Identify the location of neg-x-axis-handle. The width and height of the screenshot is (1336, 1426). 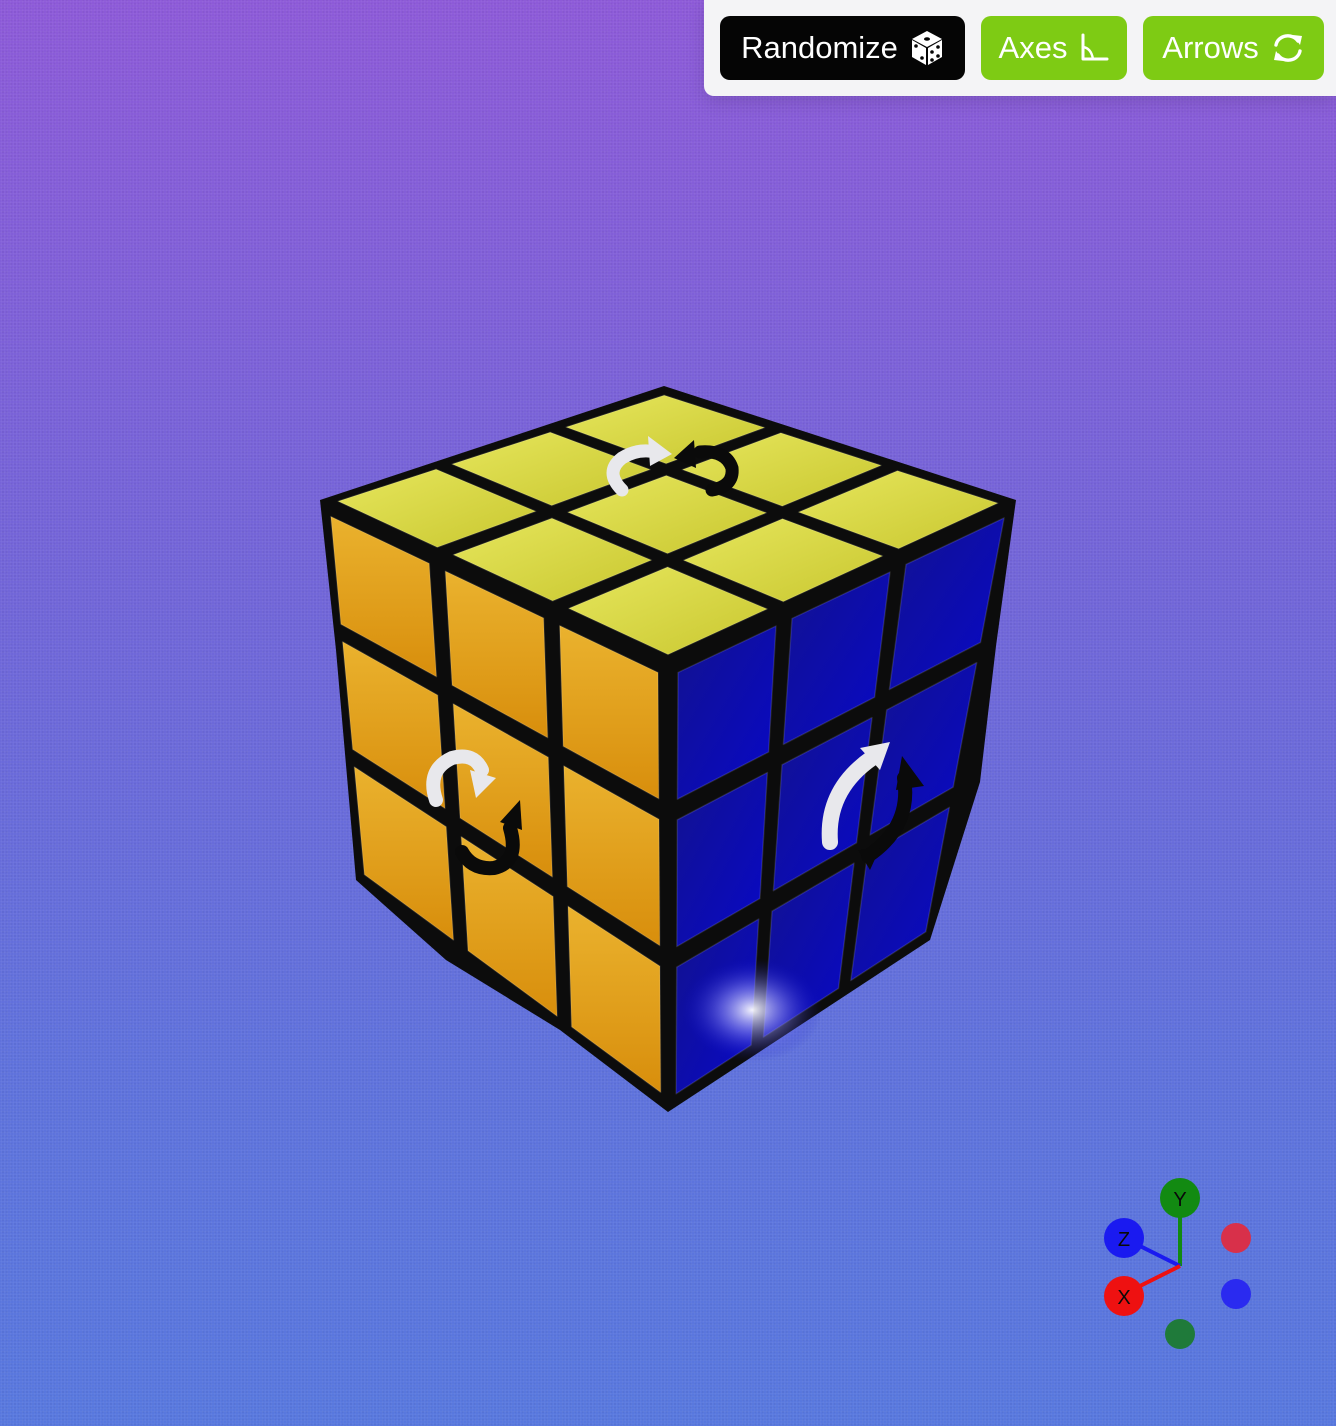
(1236, 1238).